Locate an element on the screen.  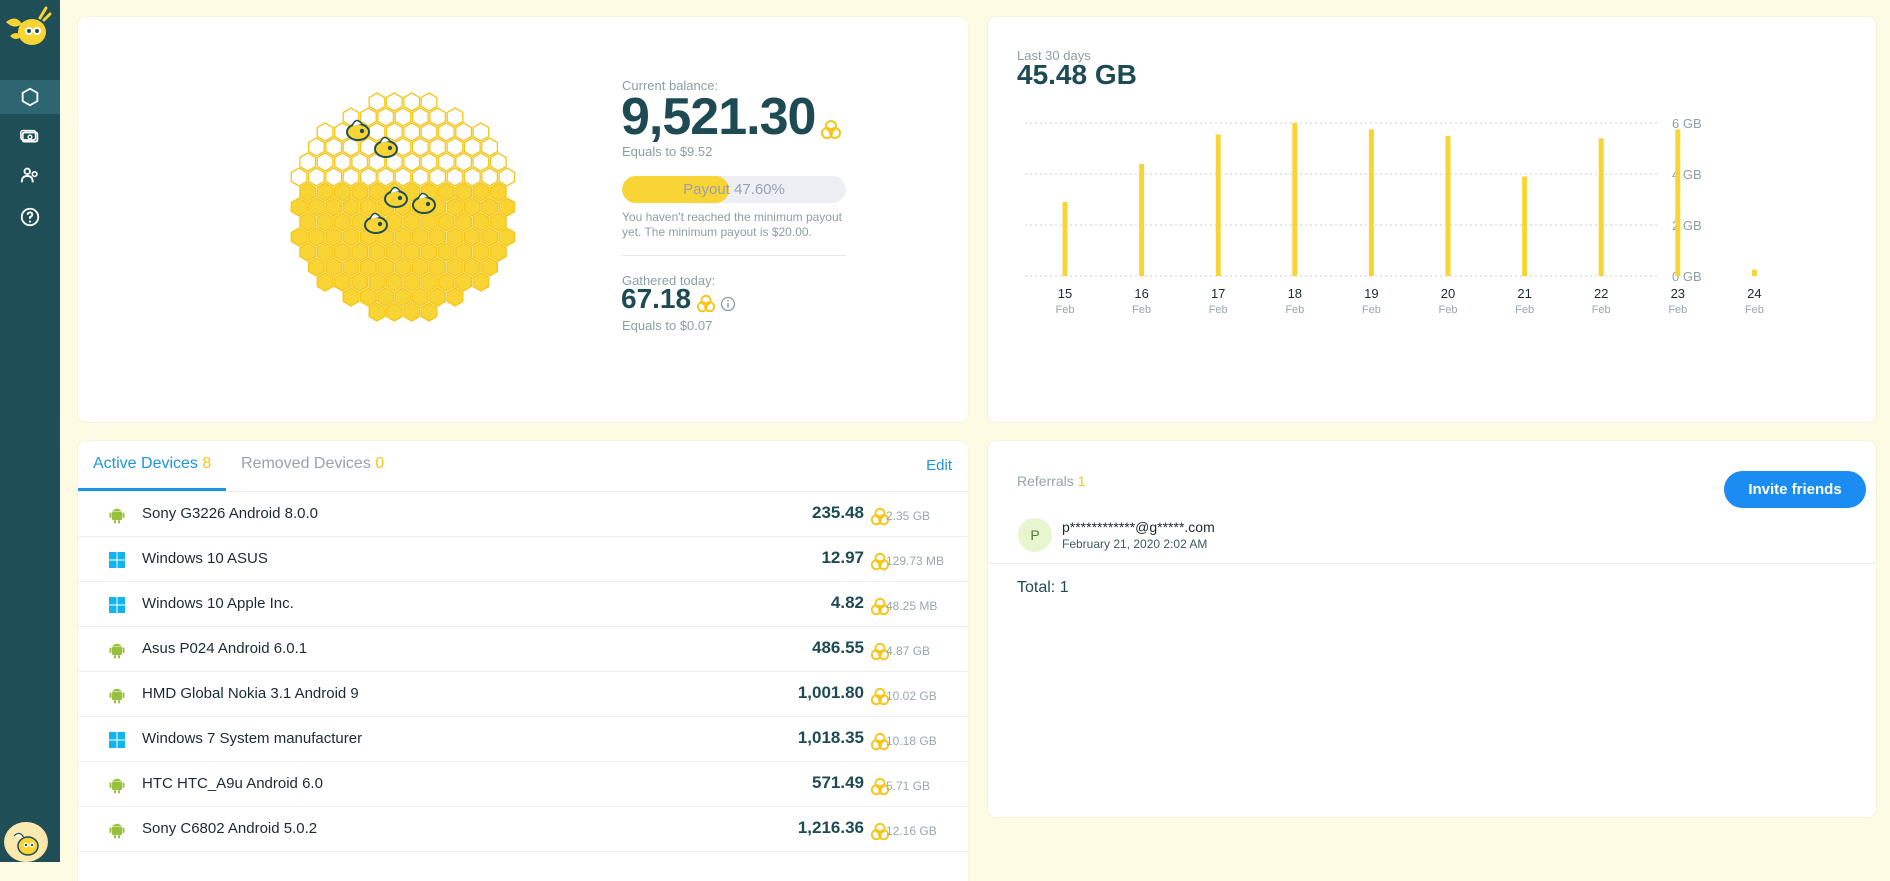
device-row: Windows 10 ASUS 12.97 129.73 MB is located at coordinates (523, 559).